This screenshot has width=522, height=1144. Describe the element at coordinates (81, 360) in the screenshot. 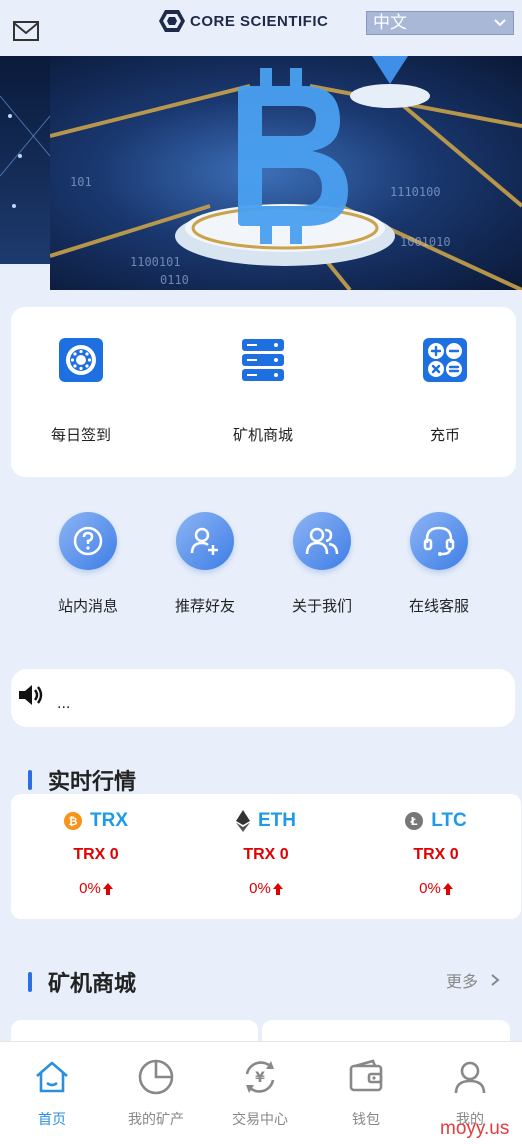

I see `checkin-icon` at that location.